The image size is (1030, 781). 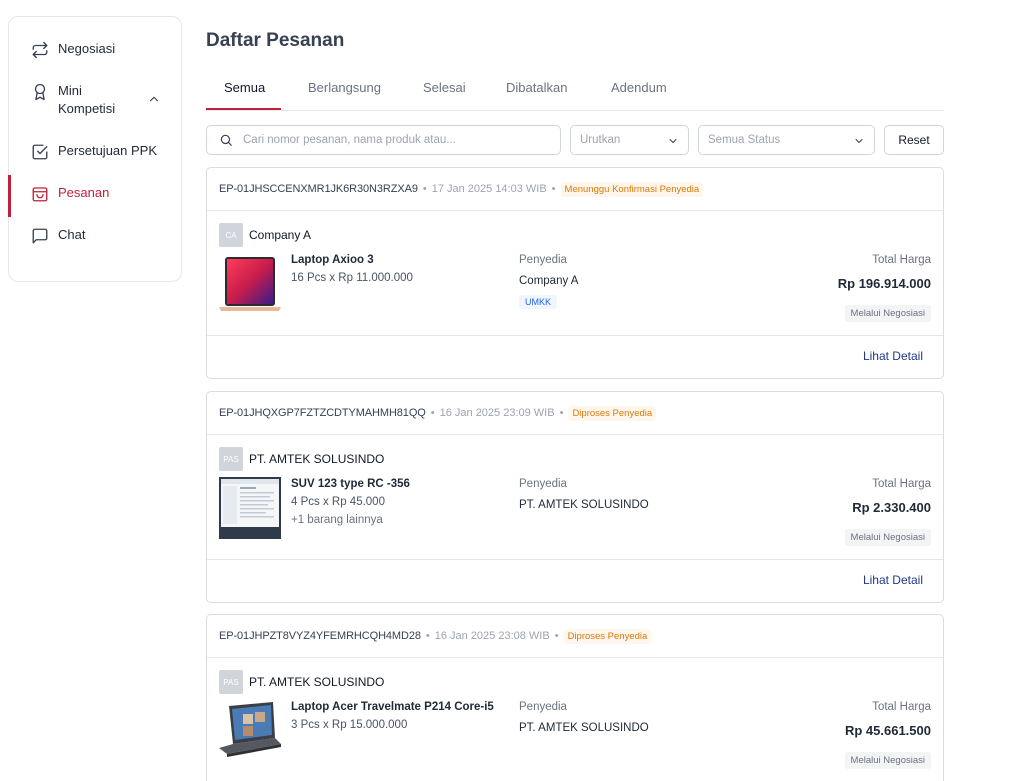 What do you see at coordinates (786, 140) in the screenshot?
I see `status-select: Semua Status` at bounding box center [786, 140].